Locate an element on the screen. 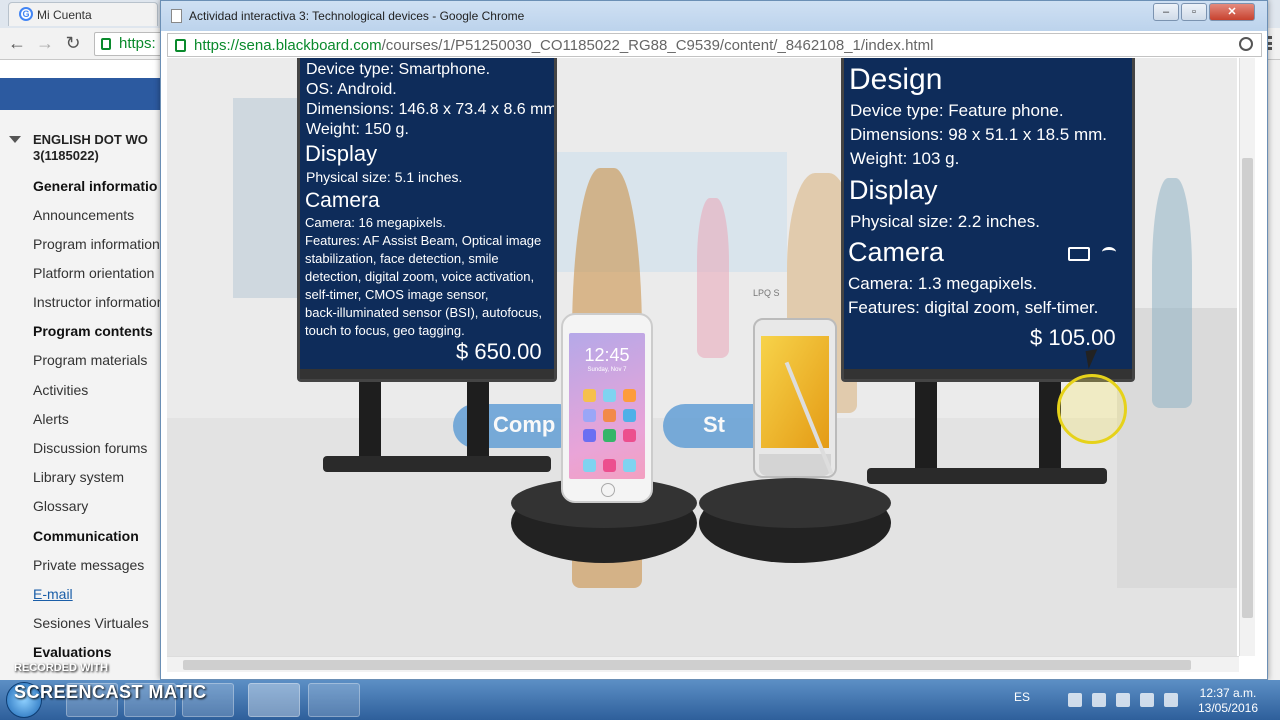 The height and width of the screenshot is (720, 1280). volume-icon is located at coordinates (1171, 700).